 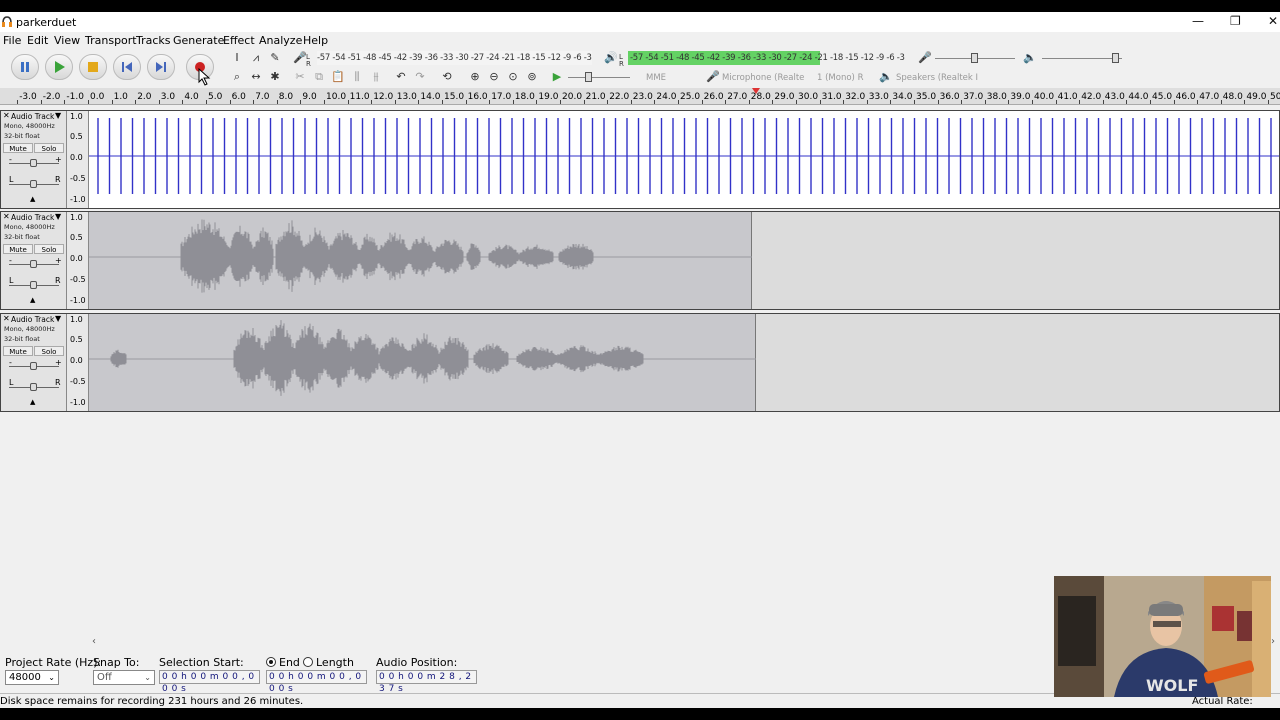 What do you see at coordinates (1235, 21) in the screenshot?
I see `maximize-button: ❐` at bounding box center [1235, 21].